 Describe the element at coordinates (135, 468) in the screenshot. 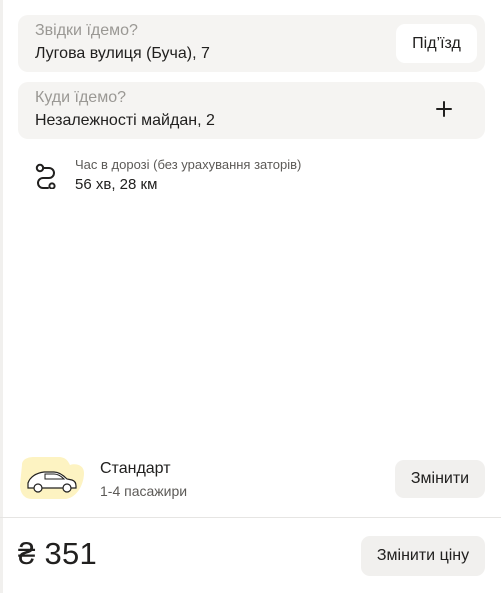

I see `tariff-name: Стандарт` at that location.